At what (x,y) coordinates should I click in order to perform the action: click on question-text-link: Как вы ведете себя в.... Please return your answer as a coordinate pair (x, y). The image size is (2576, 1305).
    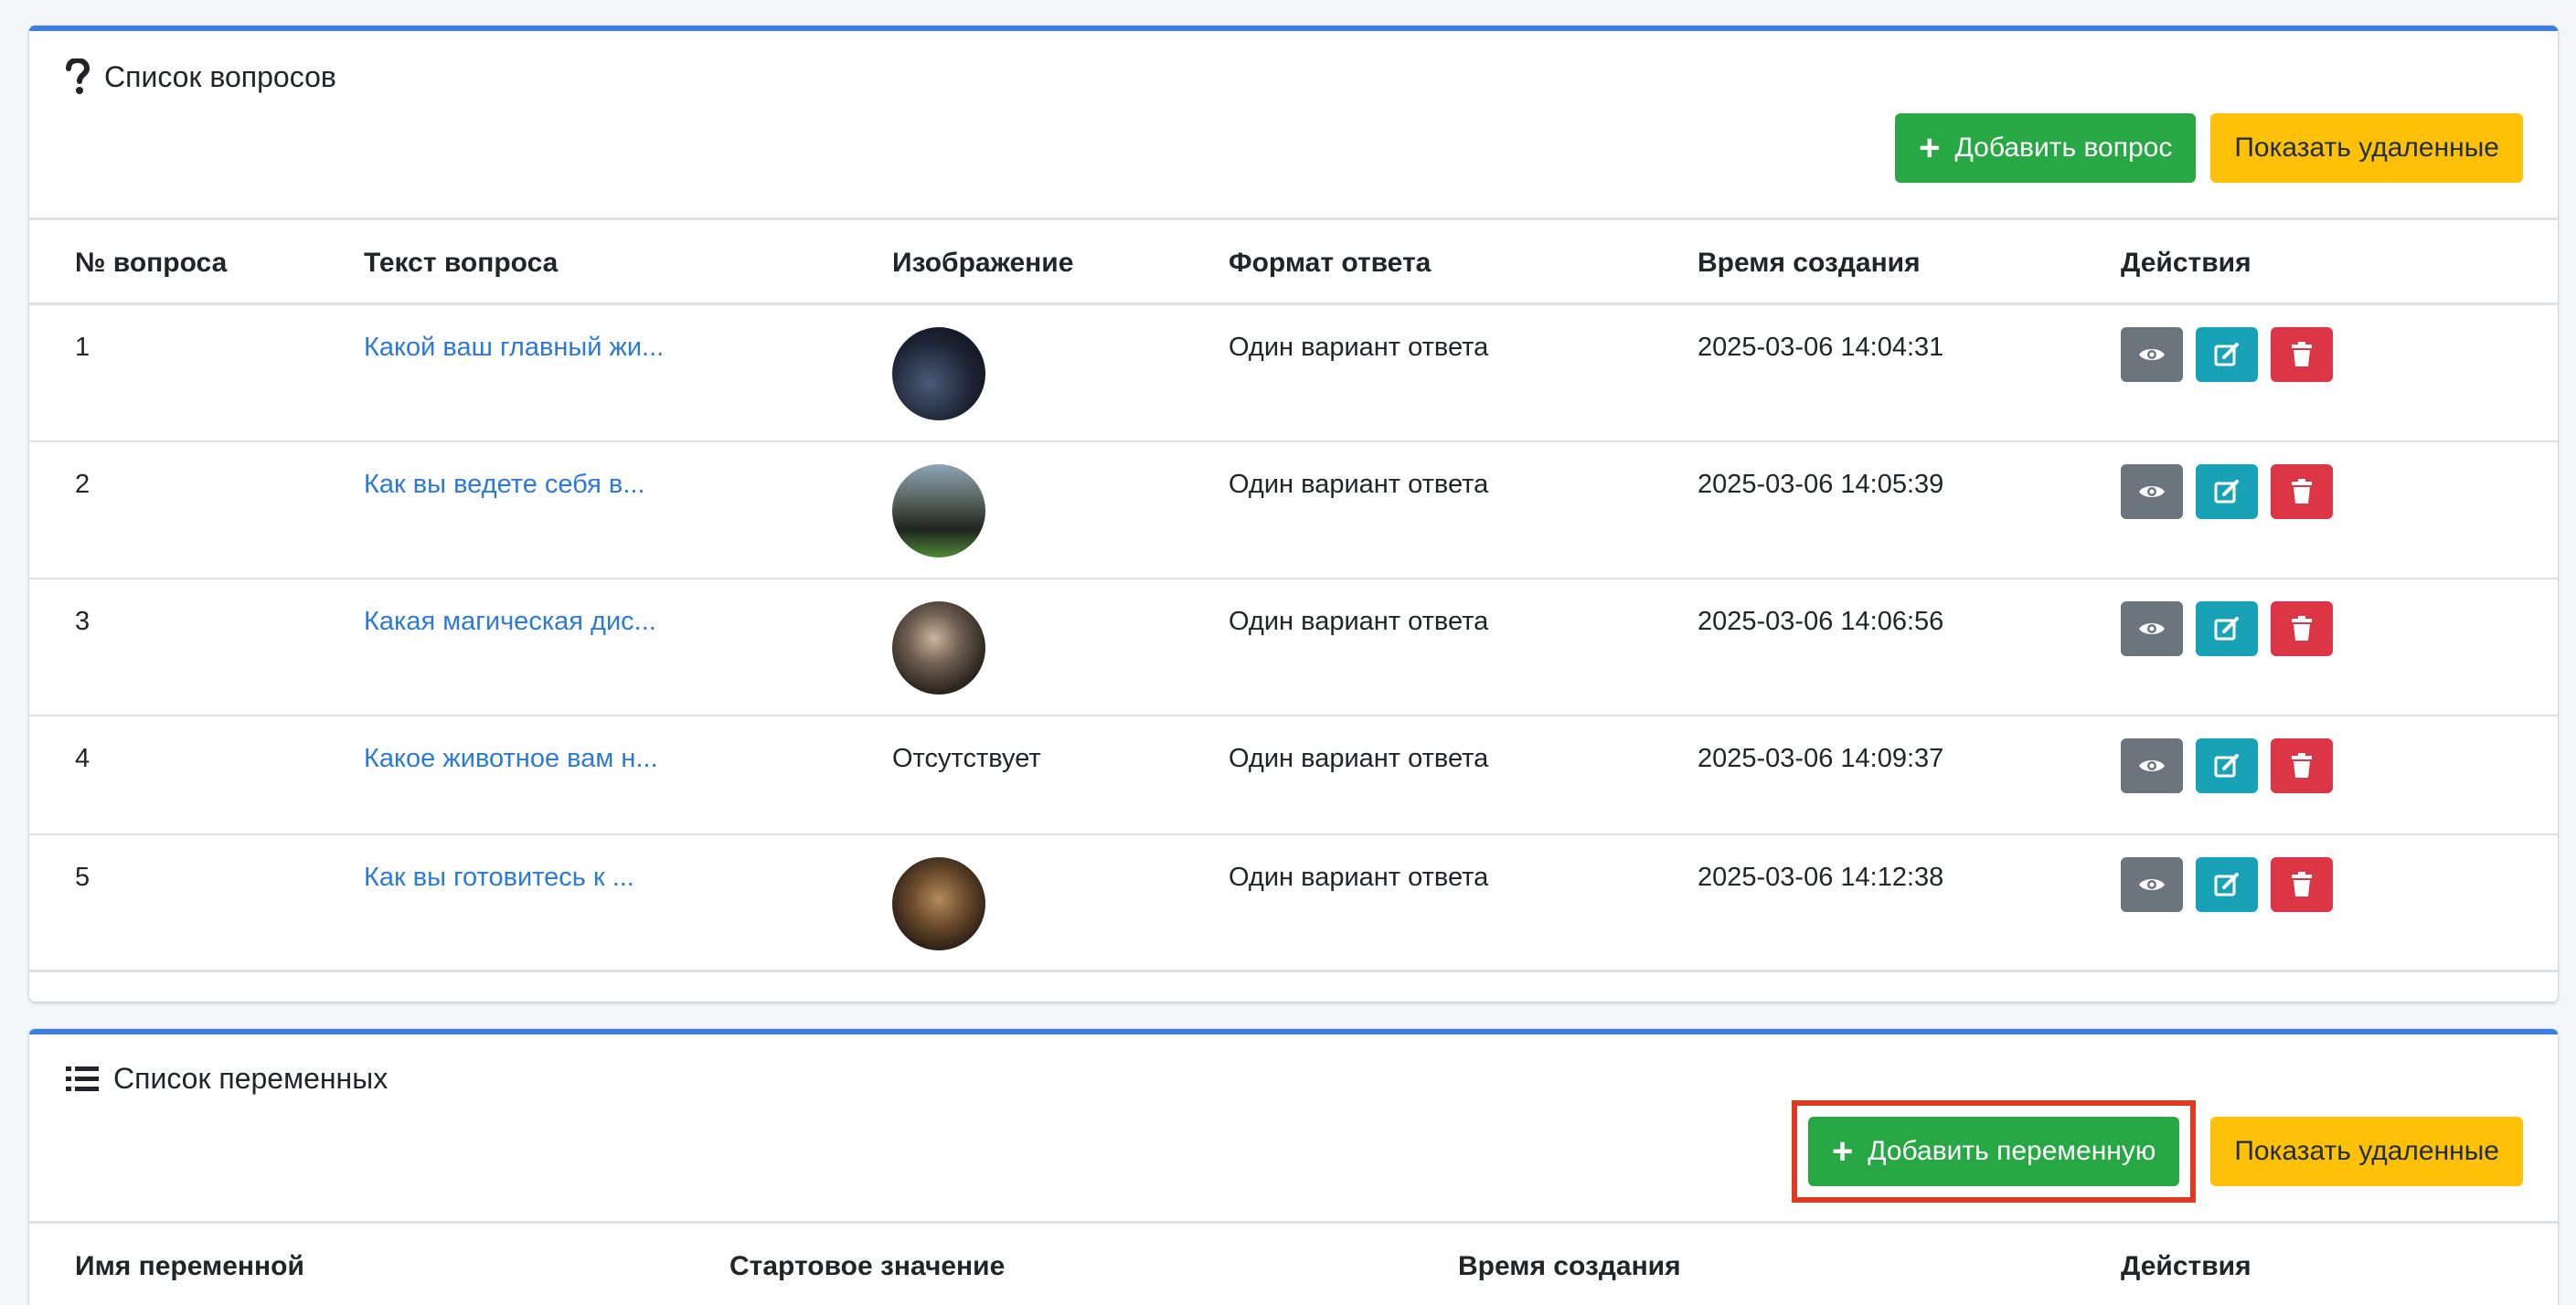
    Looking at the image, I should click on (505, 485).